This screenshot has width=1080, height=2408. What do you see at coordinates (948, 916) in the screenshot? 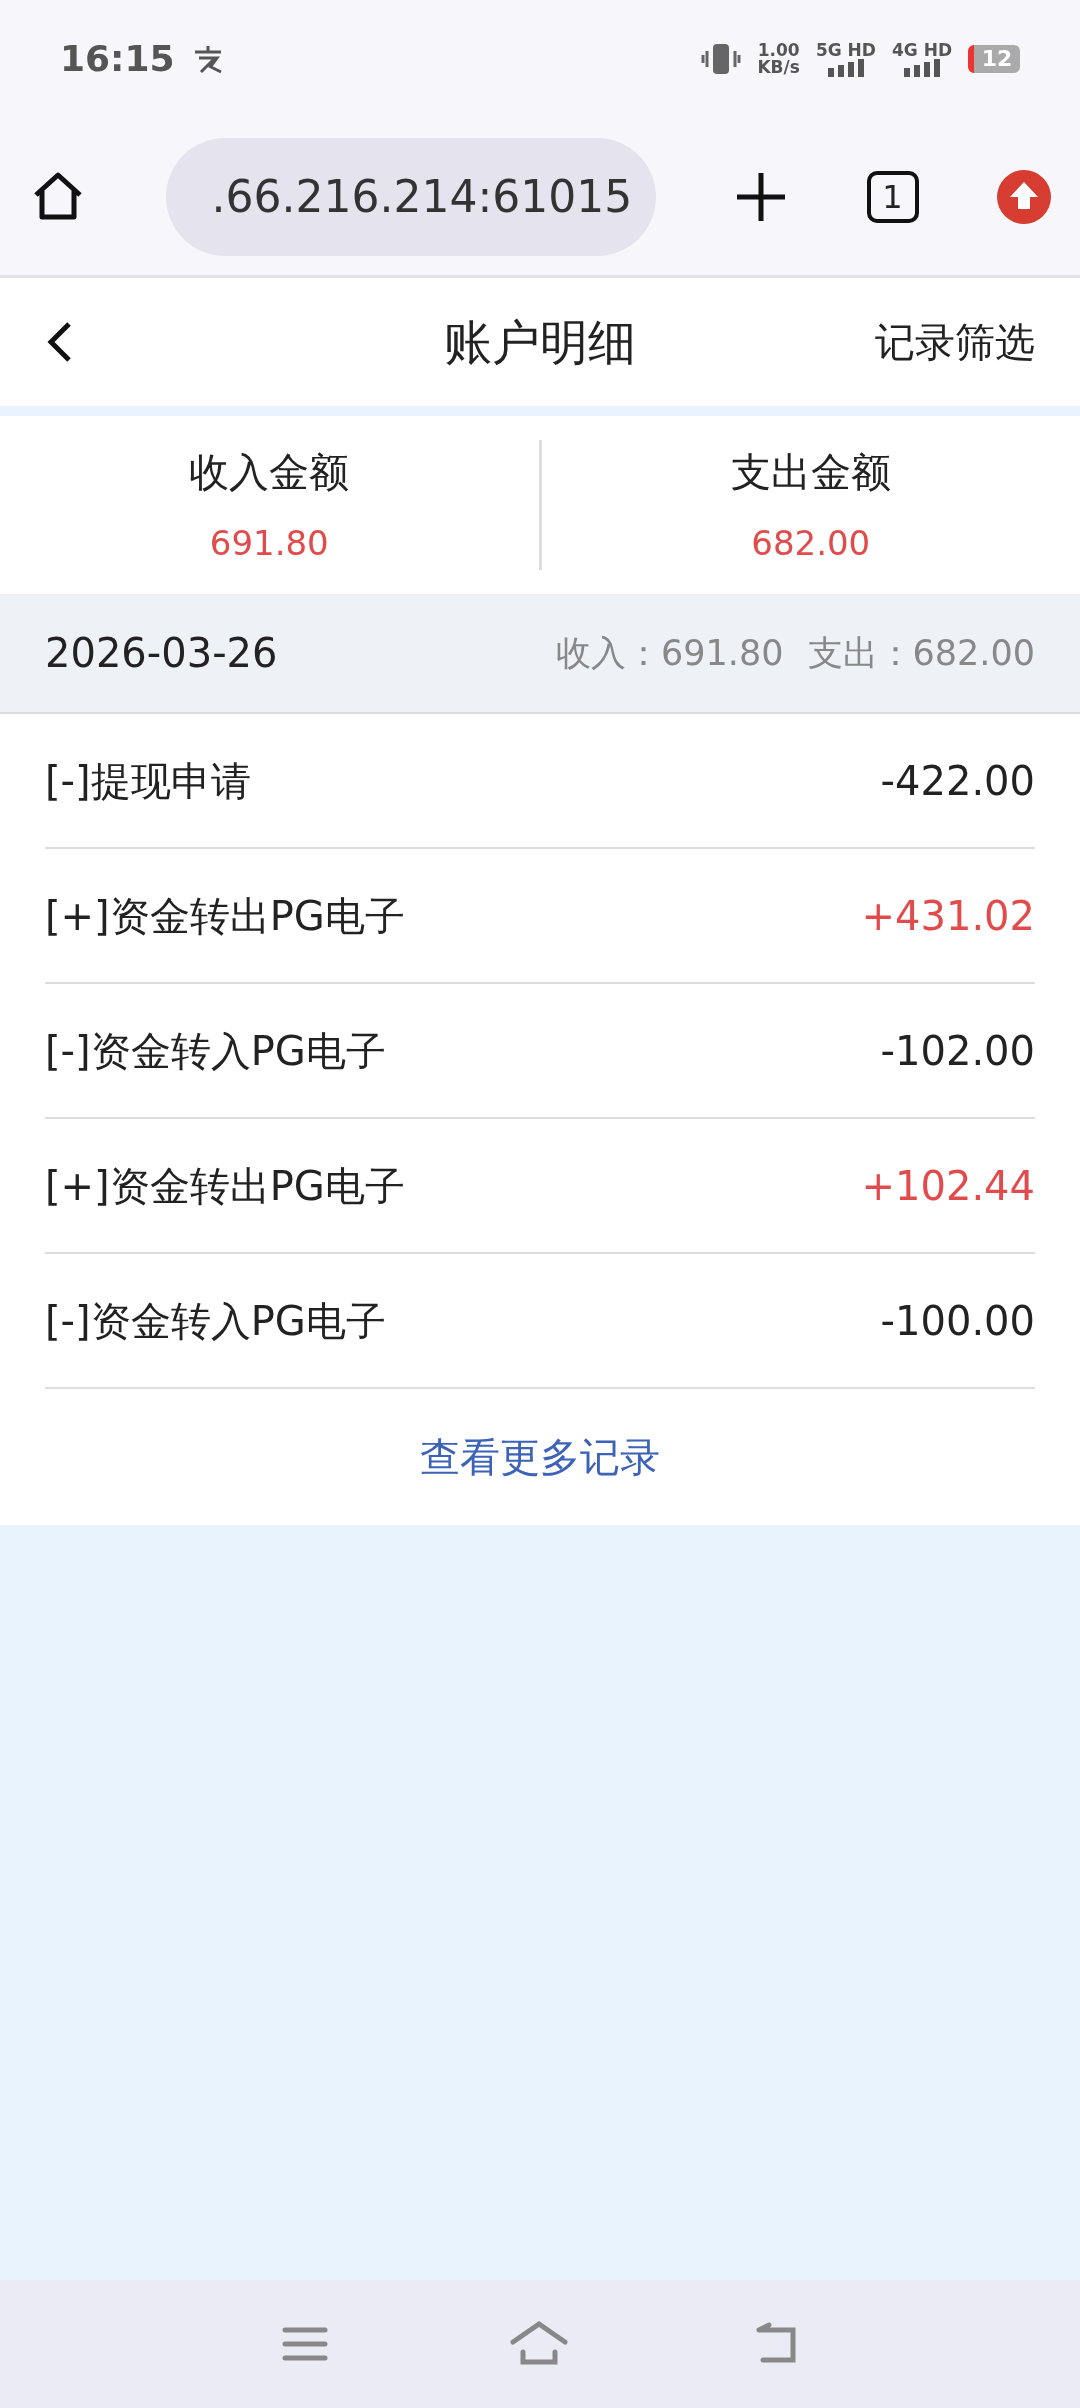
I see `record-amount: +431.02` at bounding box center [948, 916].